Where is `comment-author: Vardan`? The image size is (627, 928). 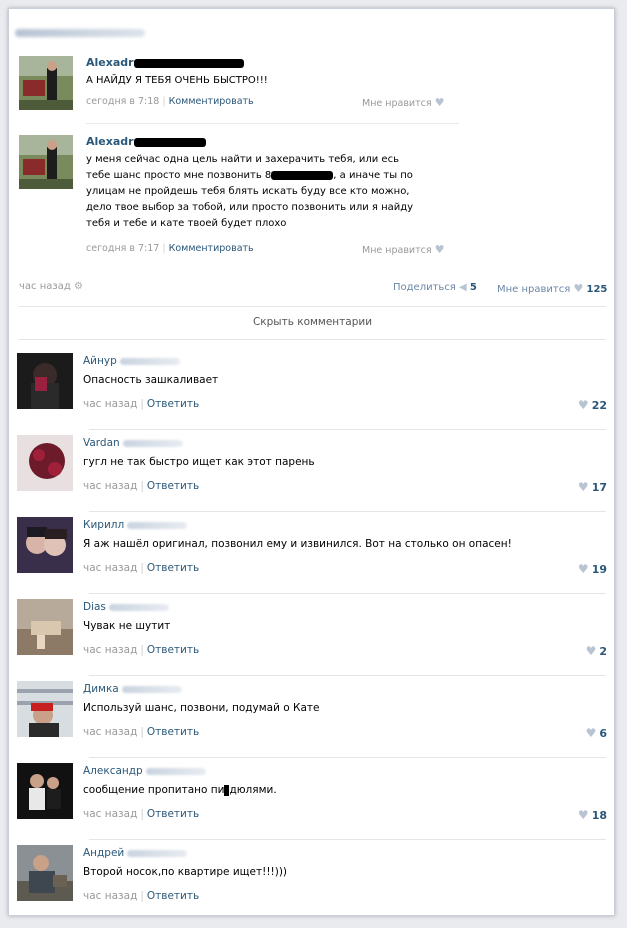
comment-author: Vardan is located at coordinates (133, 443).